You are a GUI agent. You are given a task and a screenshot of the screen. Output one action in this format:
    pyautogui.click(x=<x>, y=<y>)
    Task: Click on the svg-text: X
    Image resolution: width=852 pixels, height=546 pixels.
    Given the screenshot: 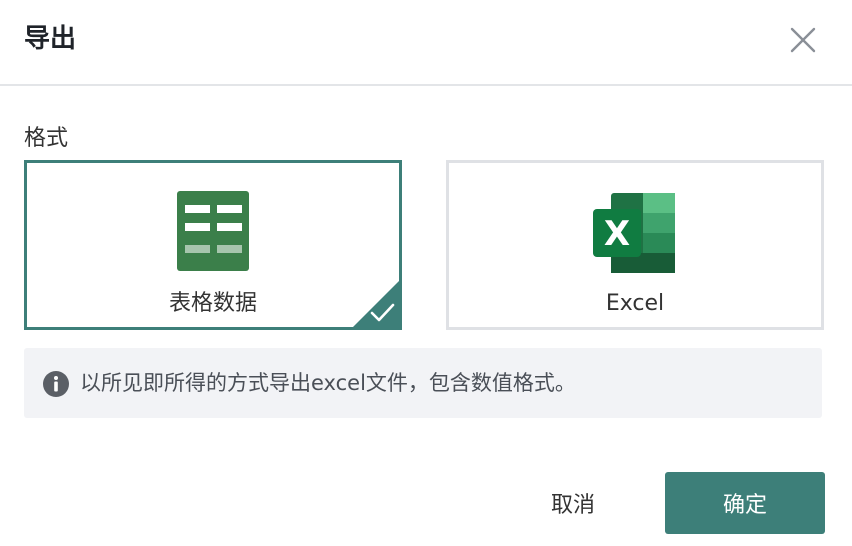 What is the action you would take?
    pyautogui.click(x=617, y=234)
    